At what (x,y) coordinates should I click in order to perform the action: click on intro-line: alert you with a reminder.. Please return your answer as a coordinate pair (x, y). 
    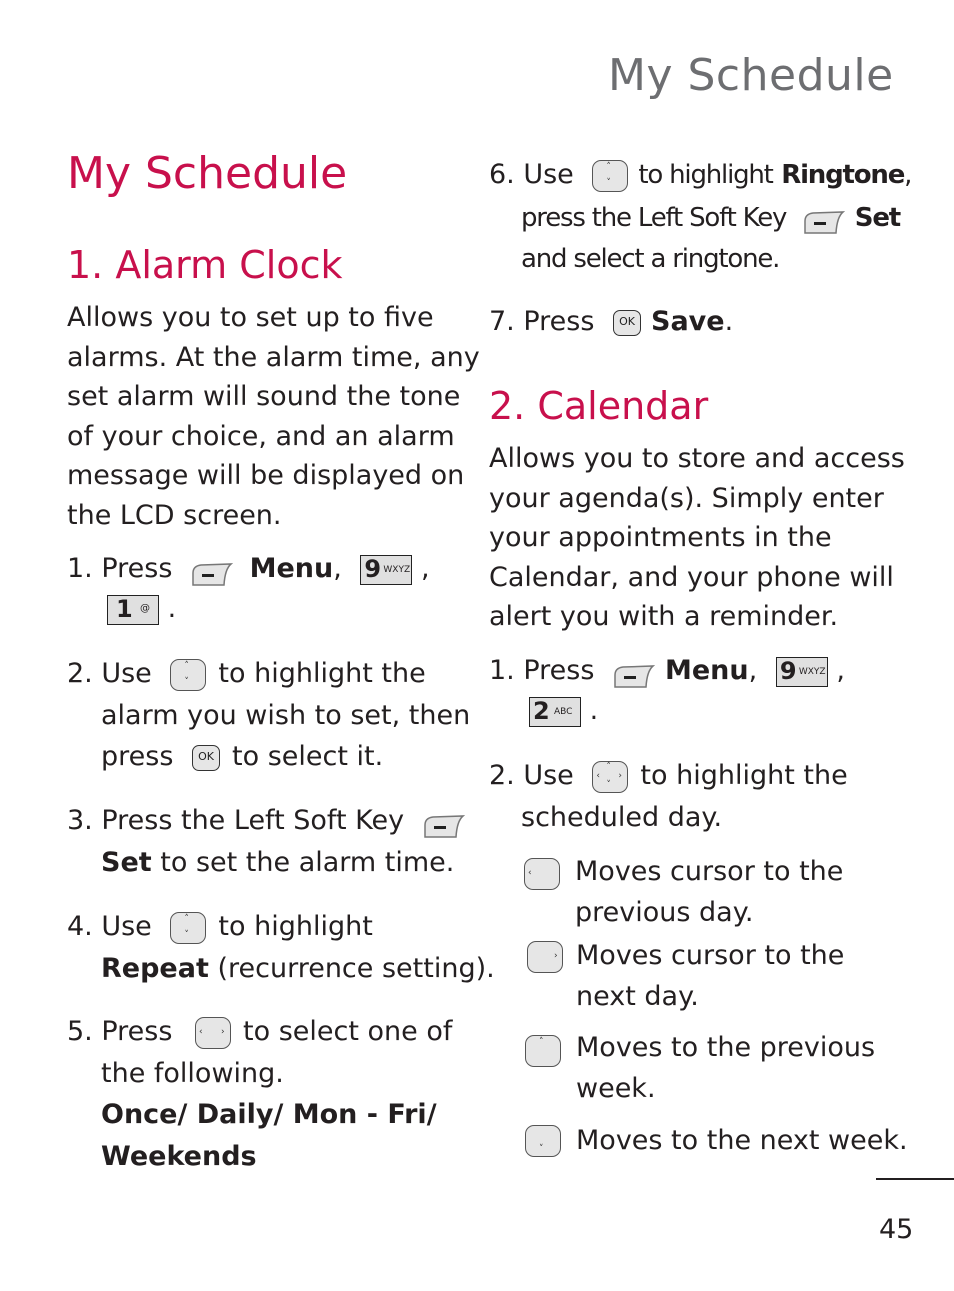
    Looking at the image, I should click on (664, 617).